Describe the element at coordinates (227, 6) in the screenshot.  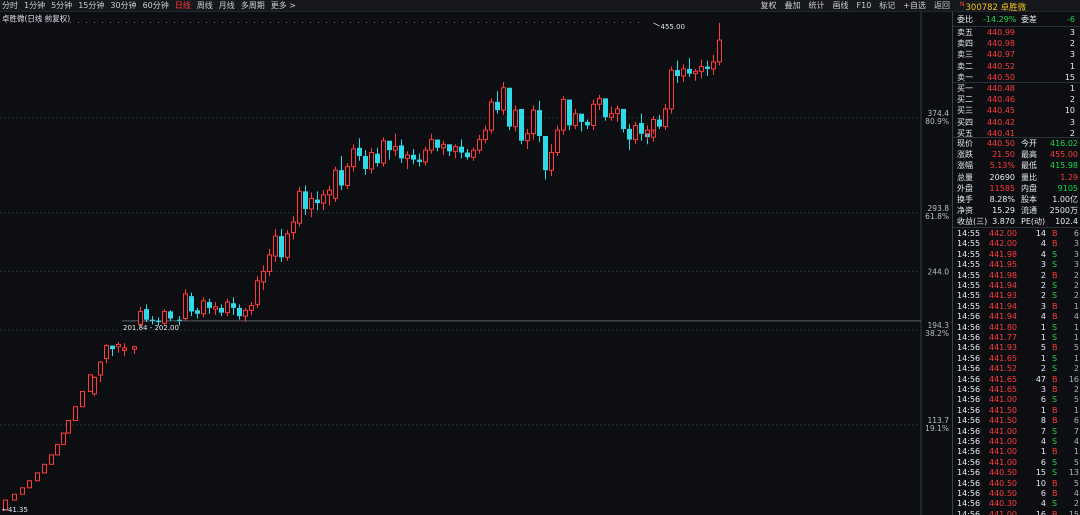
I see `period-tab-8: 月线` at that location.